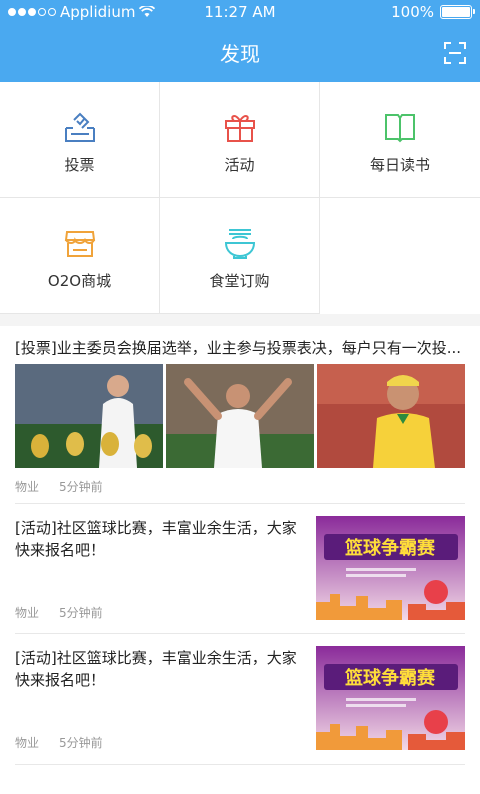 The height and width of the screenshot is (794, 480). Describe the element at coordinates (457, 12) in the screenshot. I see `battery-icon` at that location.